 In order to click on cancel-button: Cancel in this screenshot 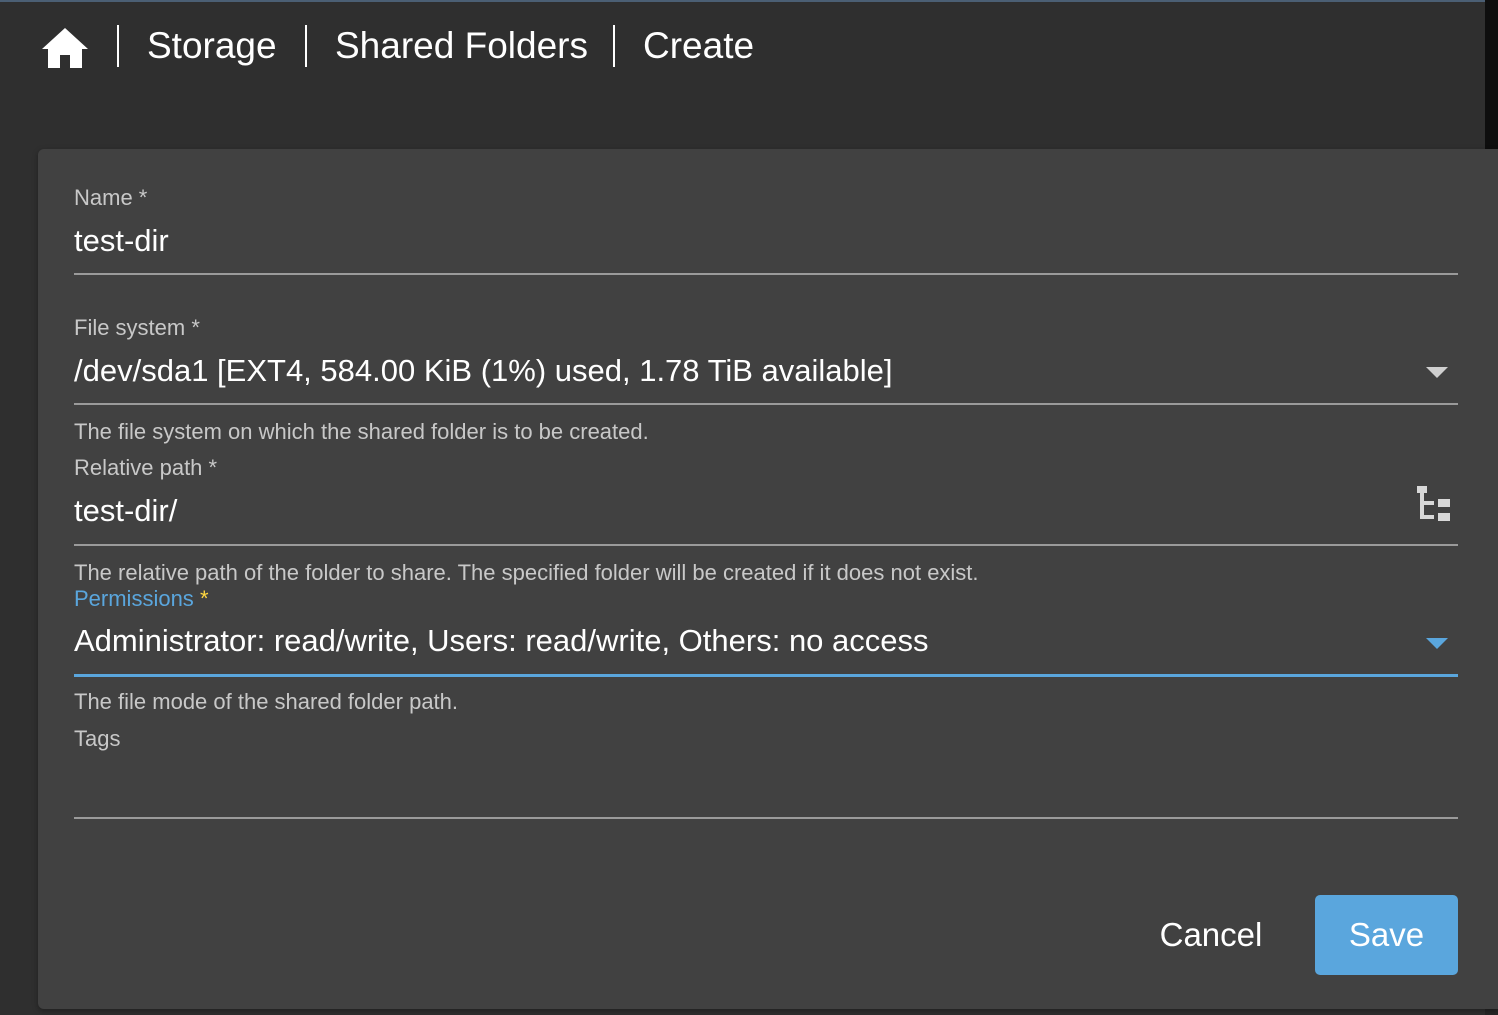, I will do `click(1211, 935)`.